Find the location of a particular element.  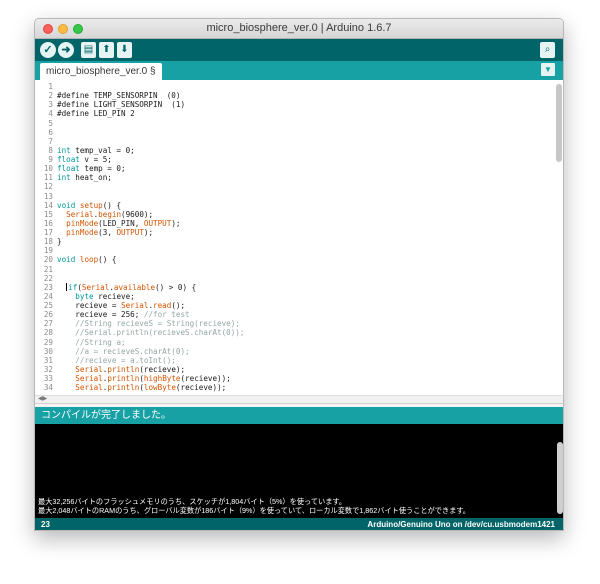

save-sketch-button: ⬇ is located at coordinates (124, 50).